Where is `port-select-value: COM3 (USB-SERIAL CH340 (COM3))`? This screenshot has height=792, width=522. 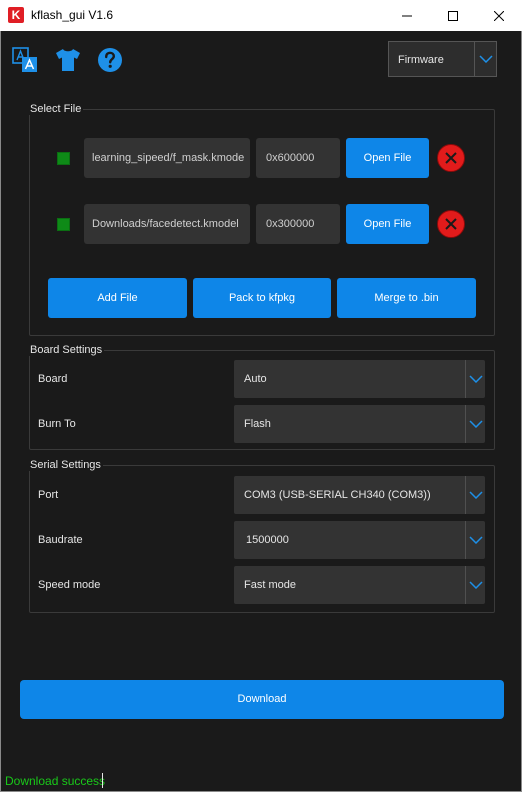
port-select-value: COM3 (USB-SERIAL CH340 (COM3)) is located at coordinates (337, 495).